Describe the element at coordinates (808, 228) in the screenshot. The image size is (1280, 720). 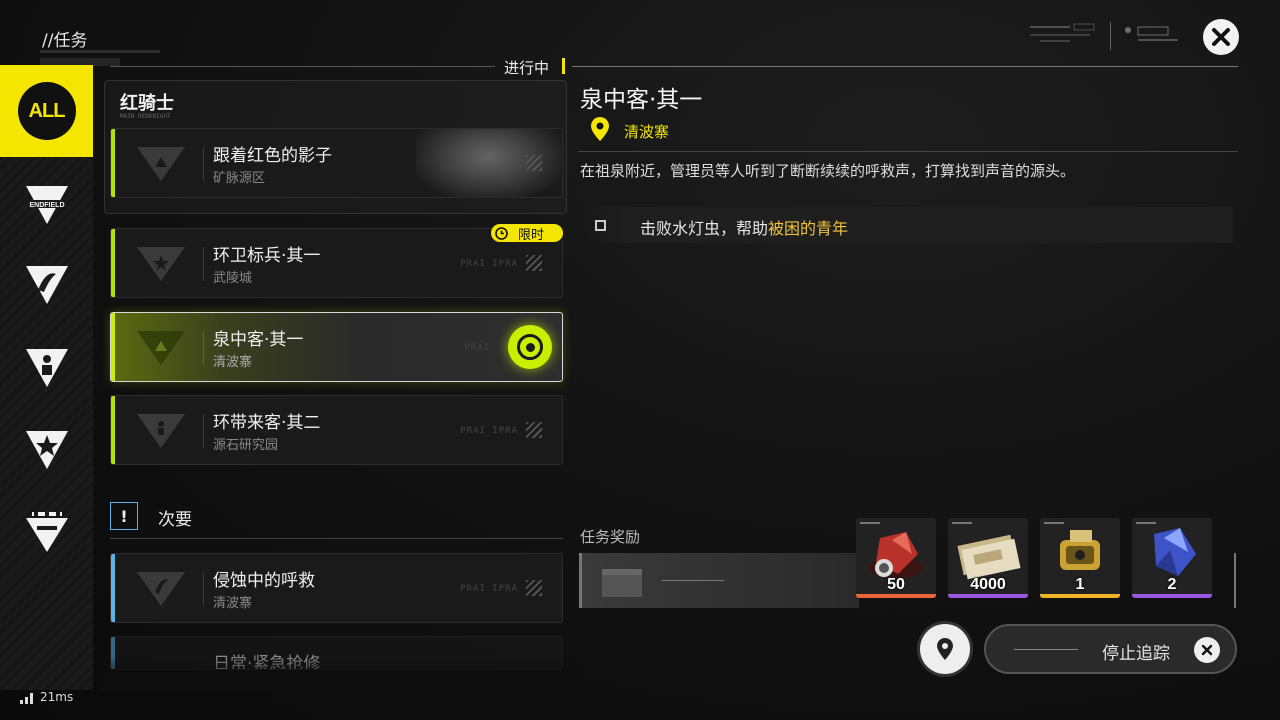
I see `objective-highlight: 被困的青年` at that location.